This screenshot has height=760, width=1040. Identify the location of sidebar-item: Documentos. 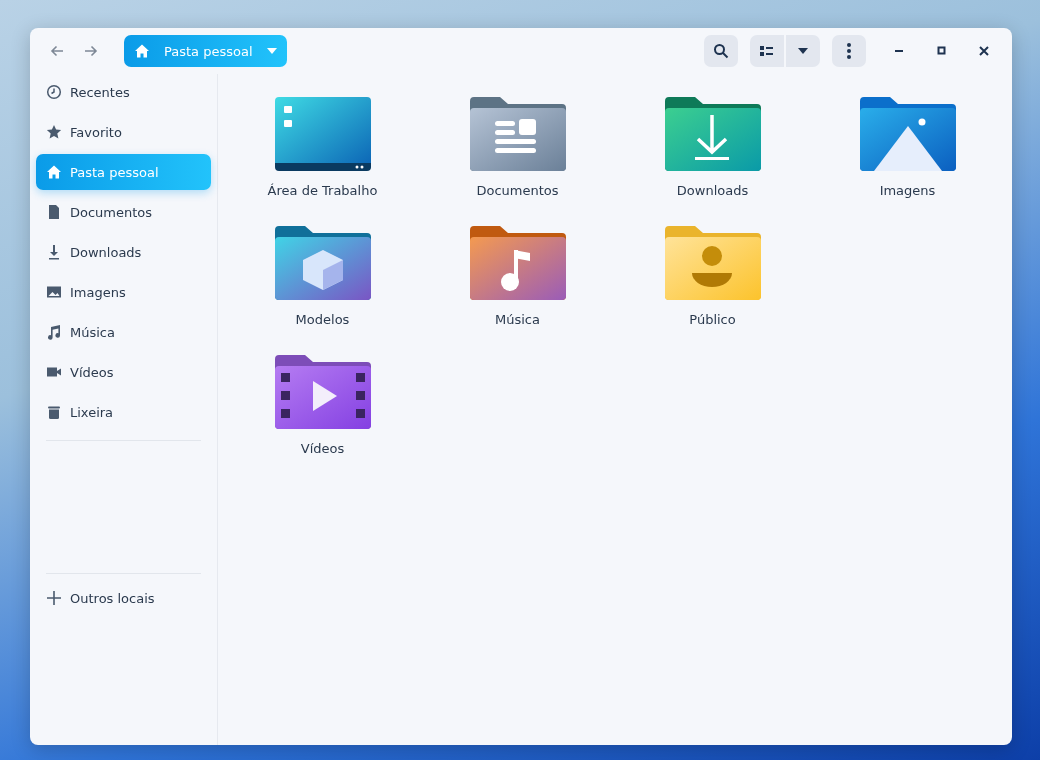
(123, 212).